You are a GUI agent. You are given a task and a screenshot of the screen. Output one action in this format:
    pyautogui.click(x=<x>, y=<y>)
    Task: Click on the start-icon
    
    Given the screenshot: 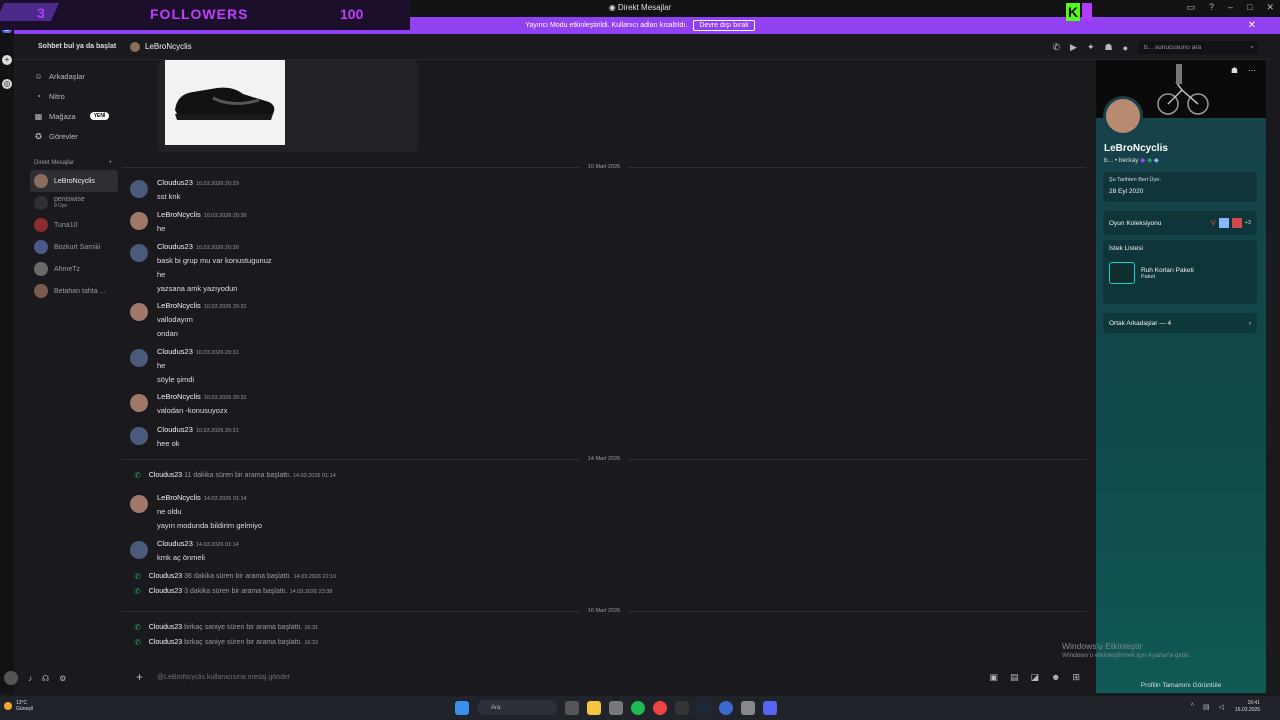 What is the action you would take?
    pyautogui.click(x=462, y=707)
    